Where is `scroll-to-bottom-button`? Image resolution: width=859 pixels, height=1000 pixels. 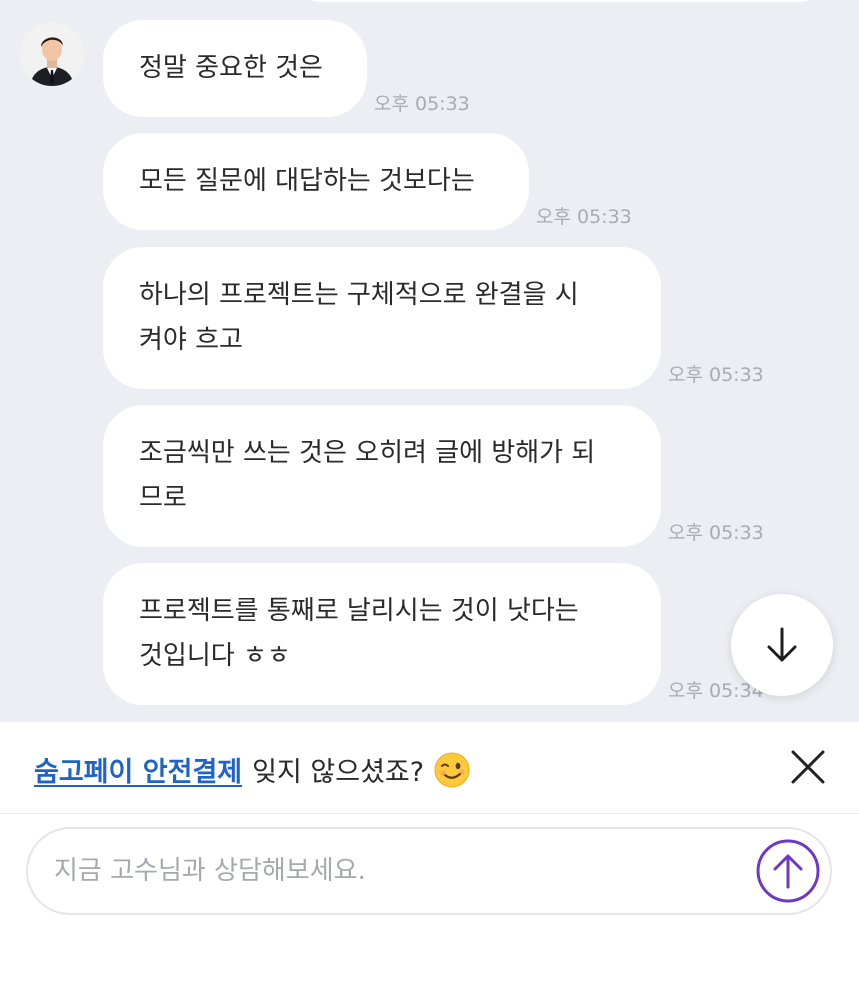 scroll-to-bottom-button is located at coordinates (782, 645).